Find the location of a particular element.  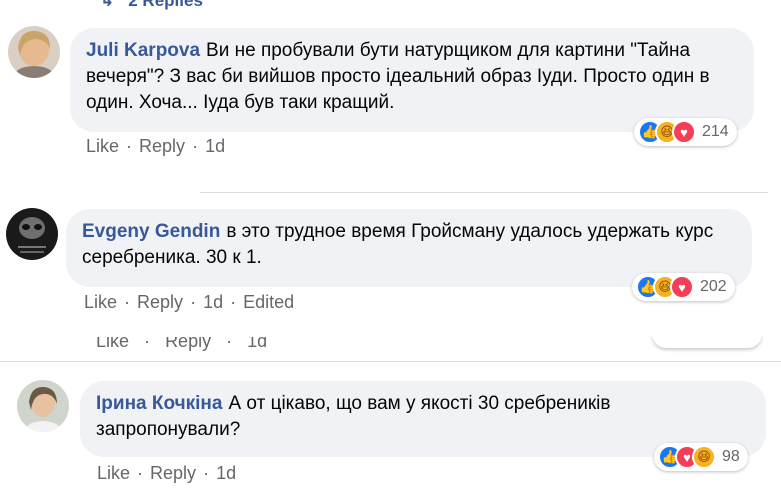

clipped-actions-row: Like · Reply · 1d is located at coordinates (181, 344).